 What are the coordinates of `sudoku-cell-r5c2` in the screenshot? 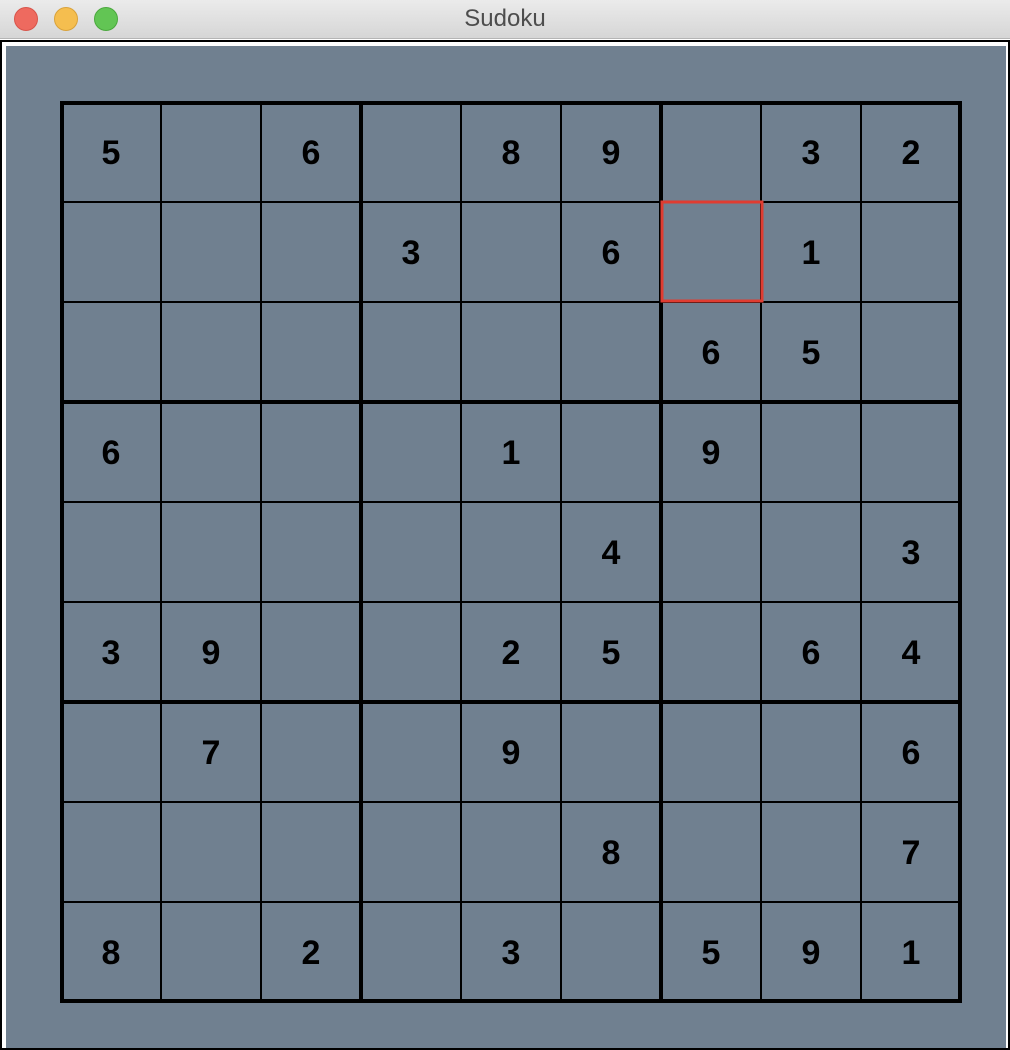 It's located at (211, 552).